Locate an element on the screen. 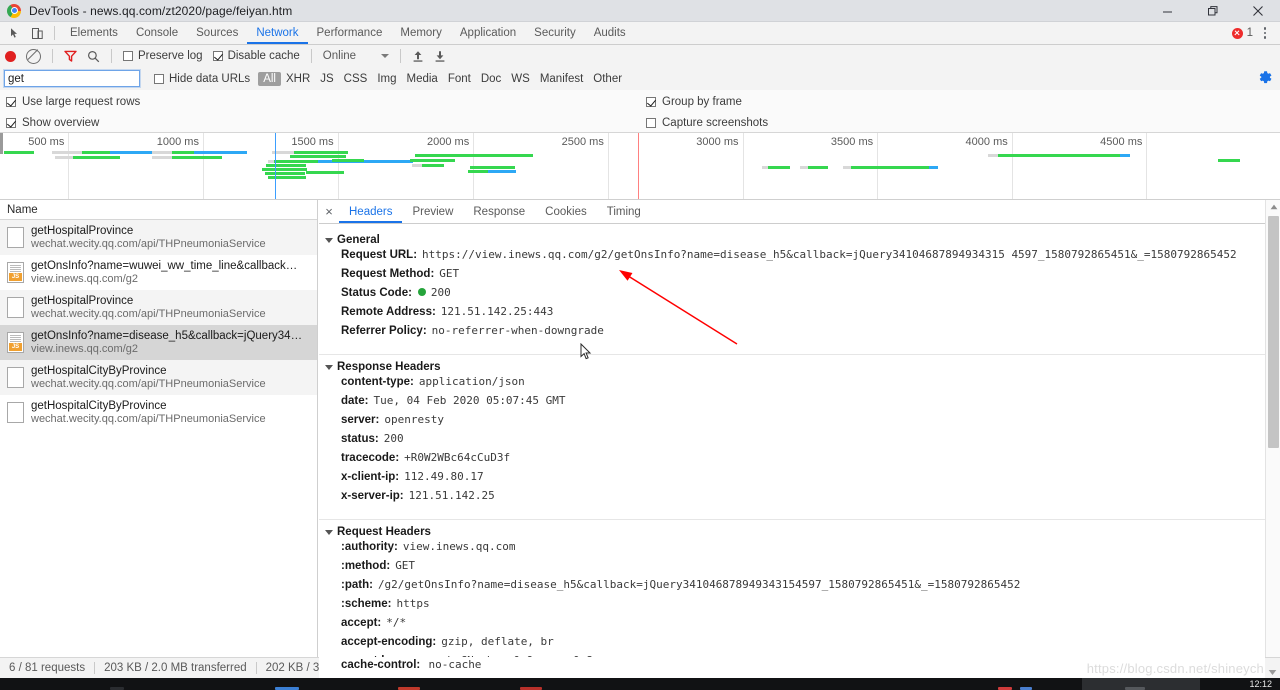  response-header-row: x-client-ip: 112.49.80.17 is located at coordinates (799, 479).